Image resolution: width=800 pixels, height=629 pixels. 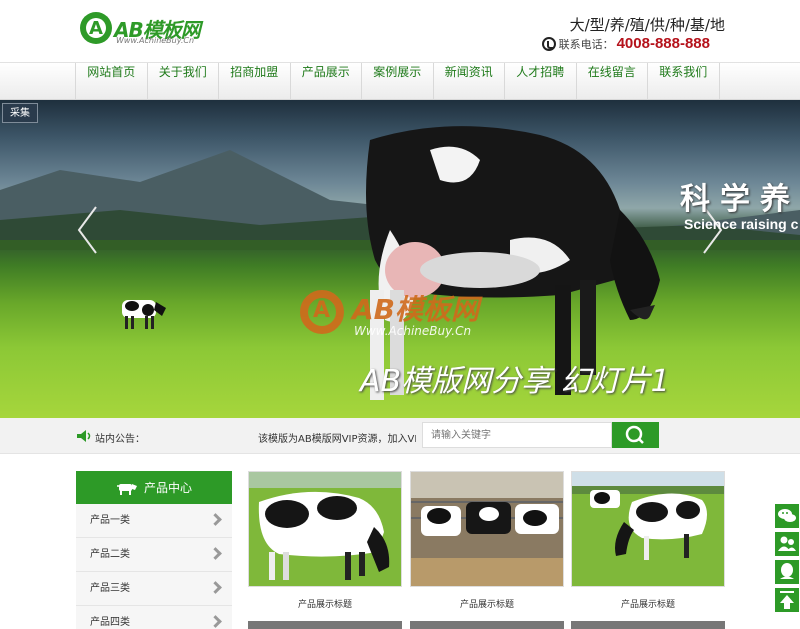 What do you see at coordinates (255, 81) in the screenshot?
I see `nav-item-franchise: 招商加盟` at bounding box center [255, 81].